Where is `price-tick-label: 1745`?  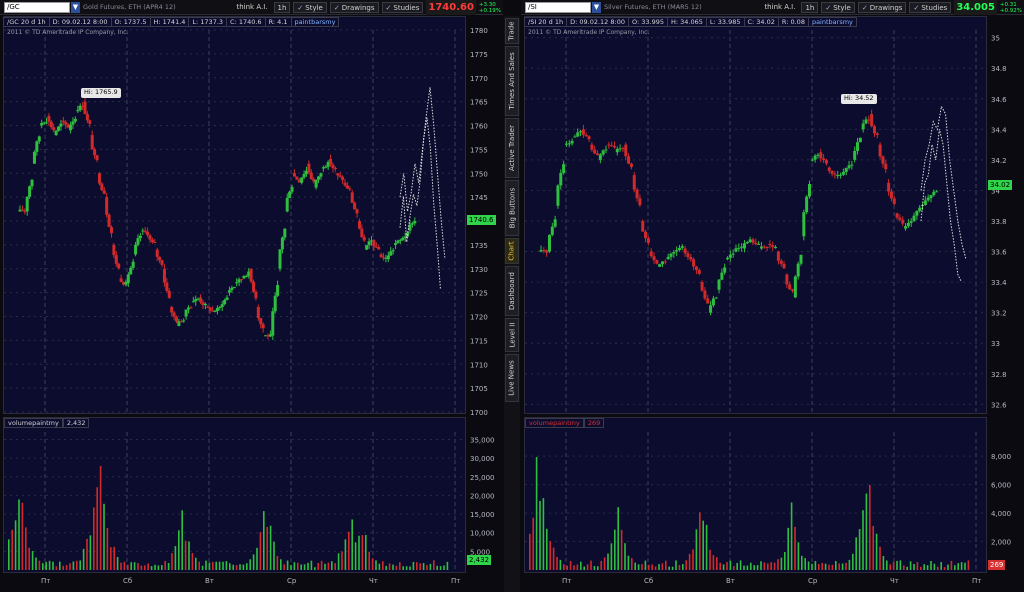 price-tick-label: 1745 is located at coordinates (479, 198).